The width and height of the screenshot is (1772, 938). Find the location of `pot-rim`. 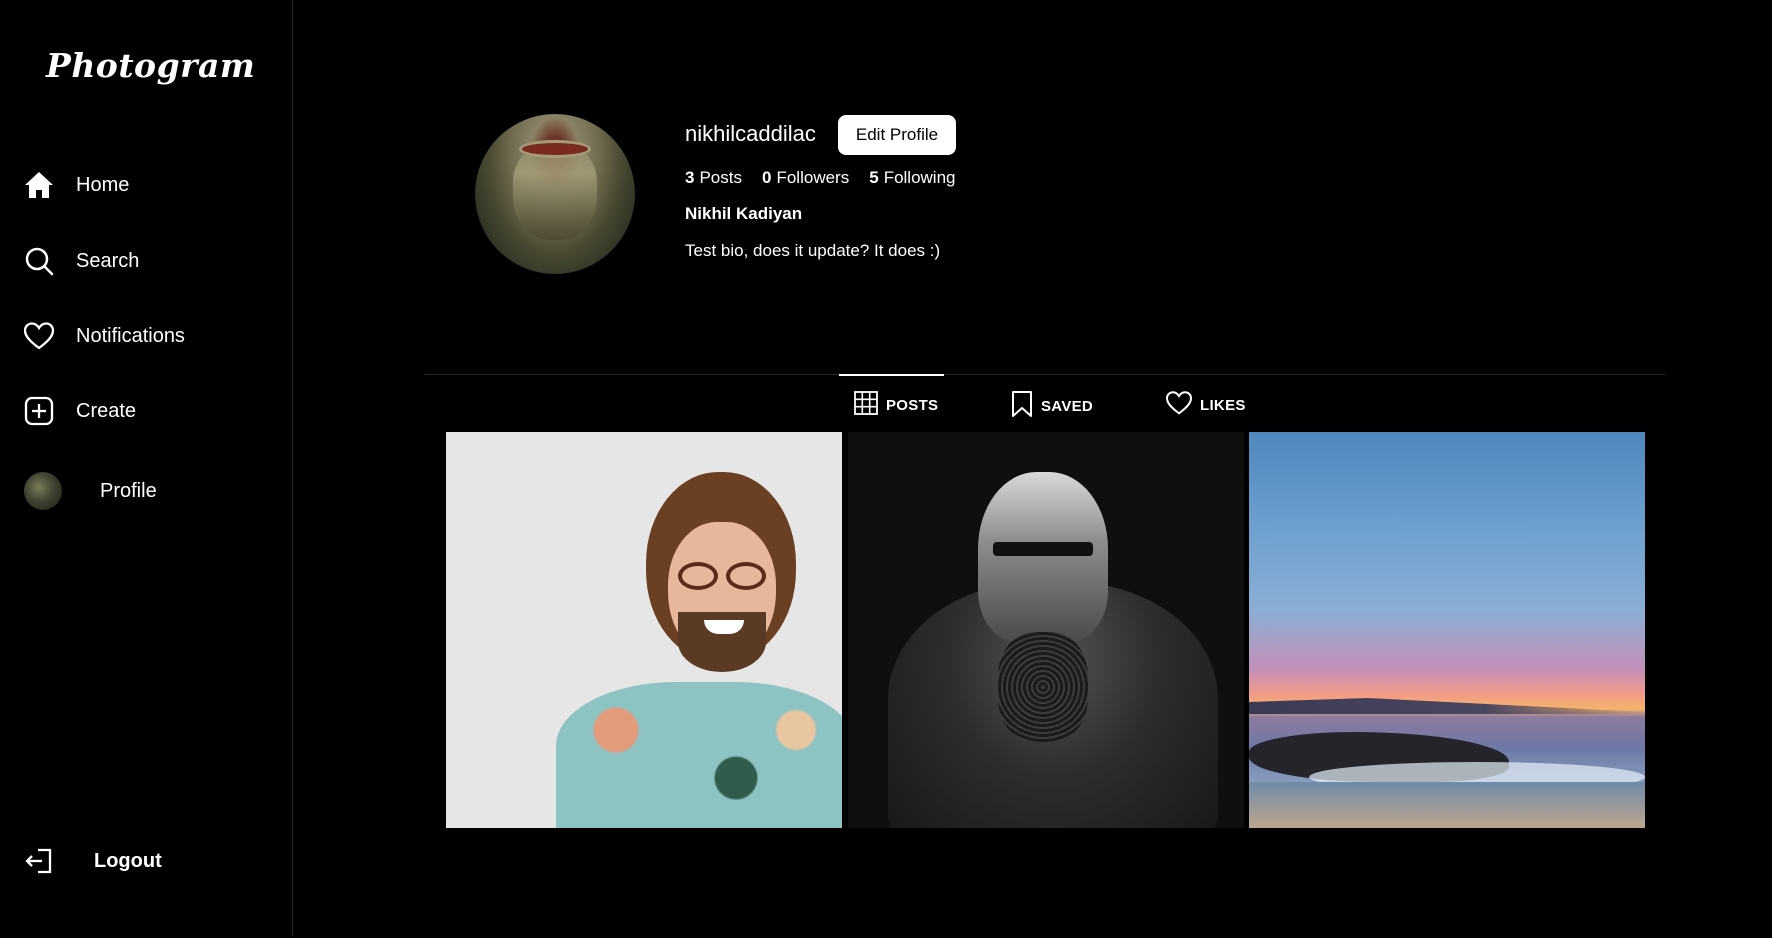

pot-rim is located at coordinates (555, 149).